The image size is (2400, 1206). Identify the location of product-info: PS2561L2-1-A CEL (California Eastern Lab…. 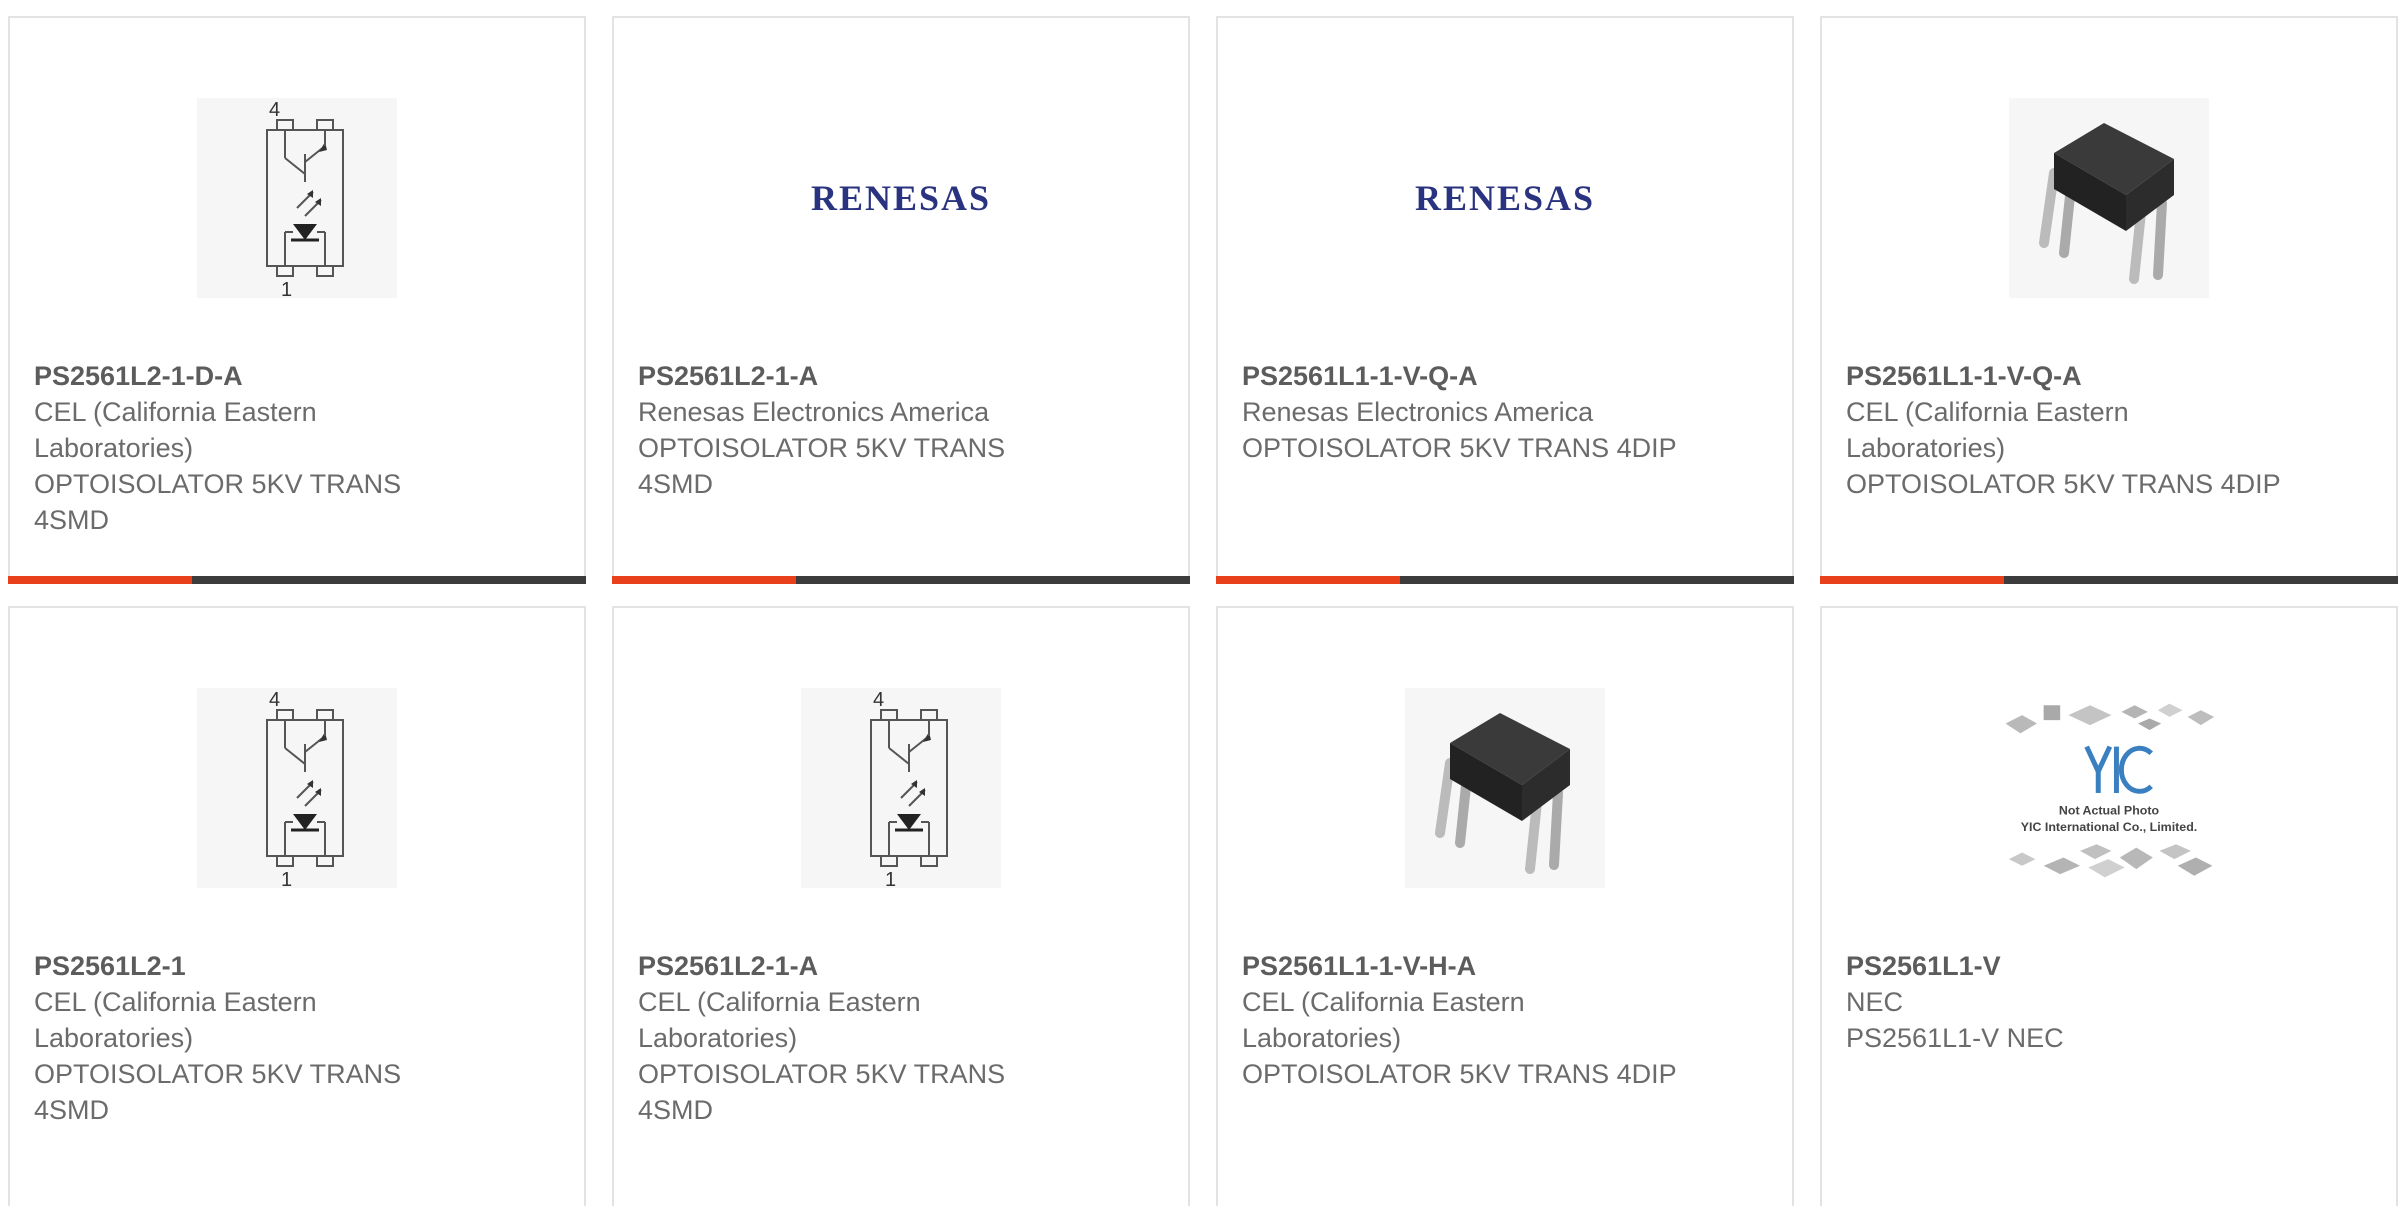
(858, 1038).